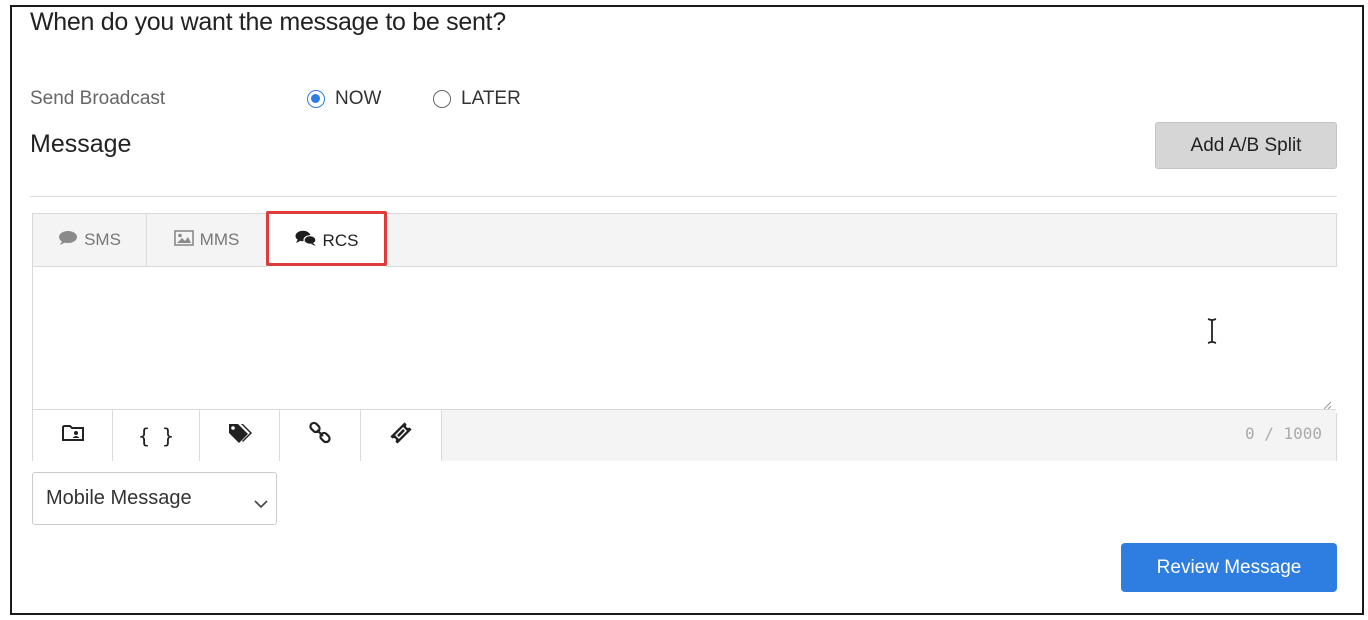  I want to click on insert-tag-button, so click(240, 435).